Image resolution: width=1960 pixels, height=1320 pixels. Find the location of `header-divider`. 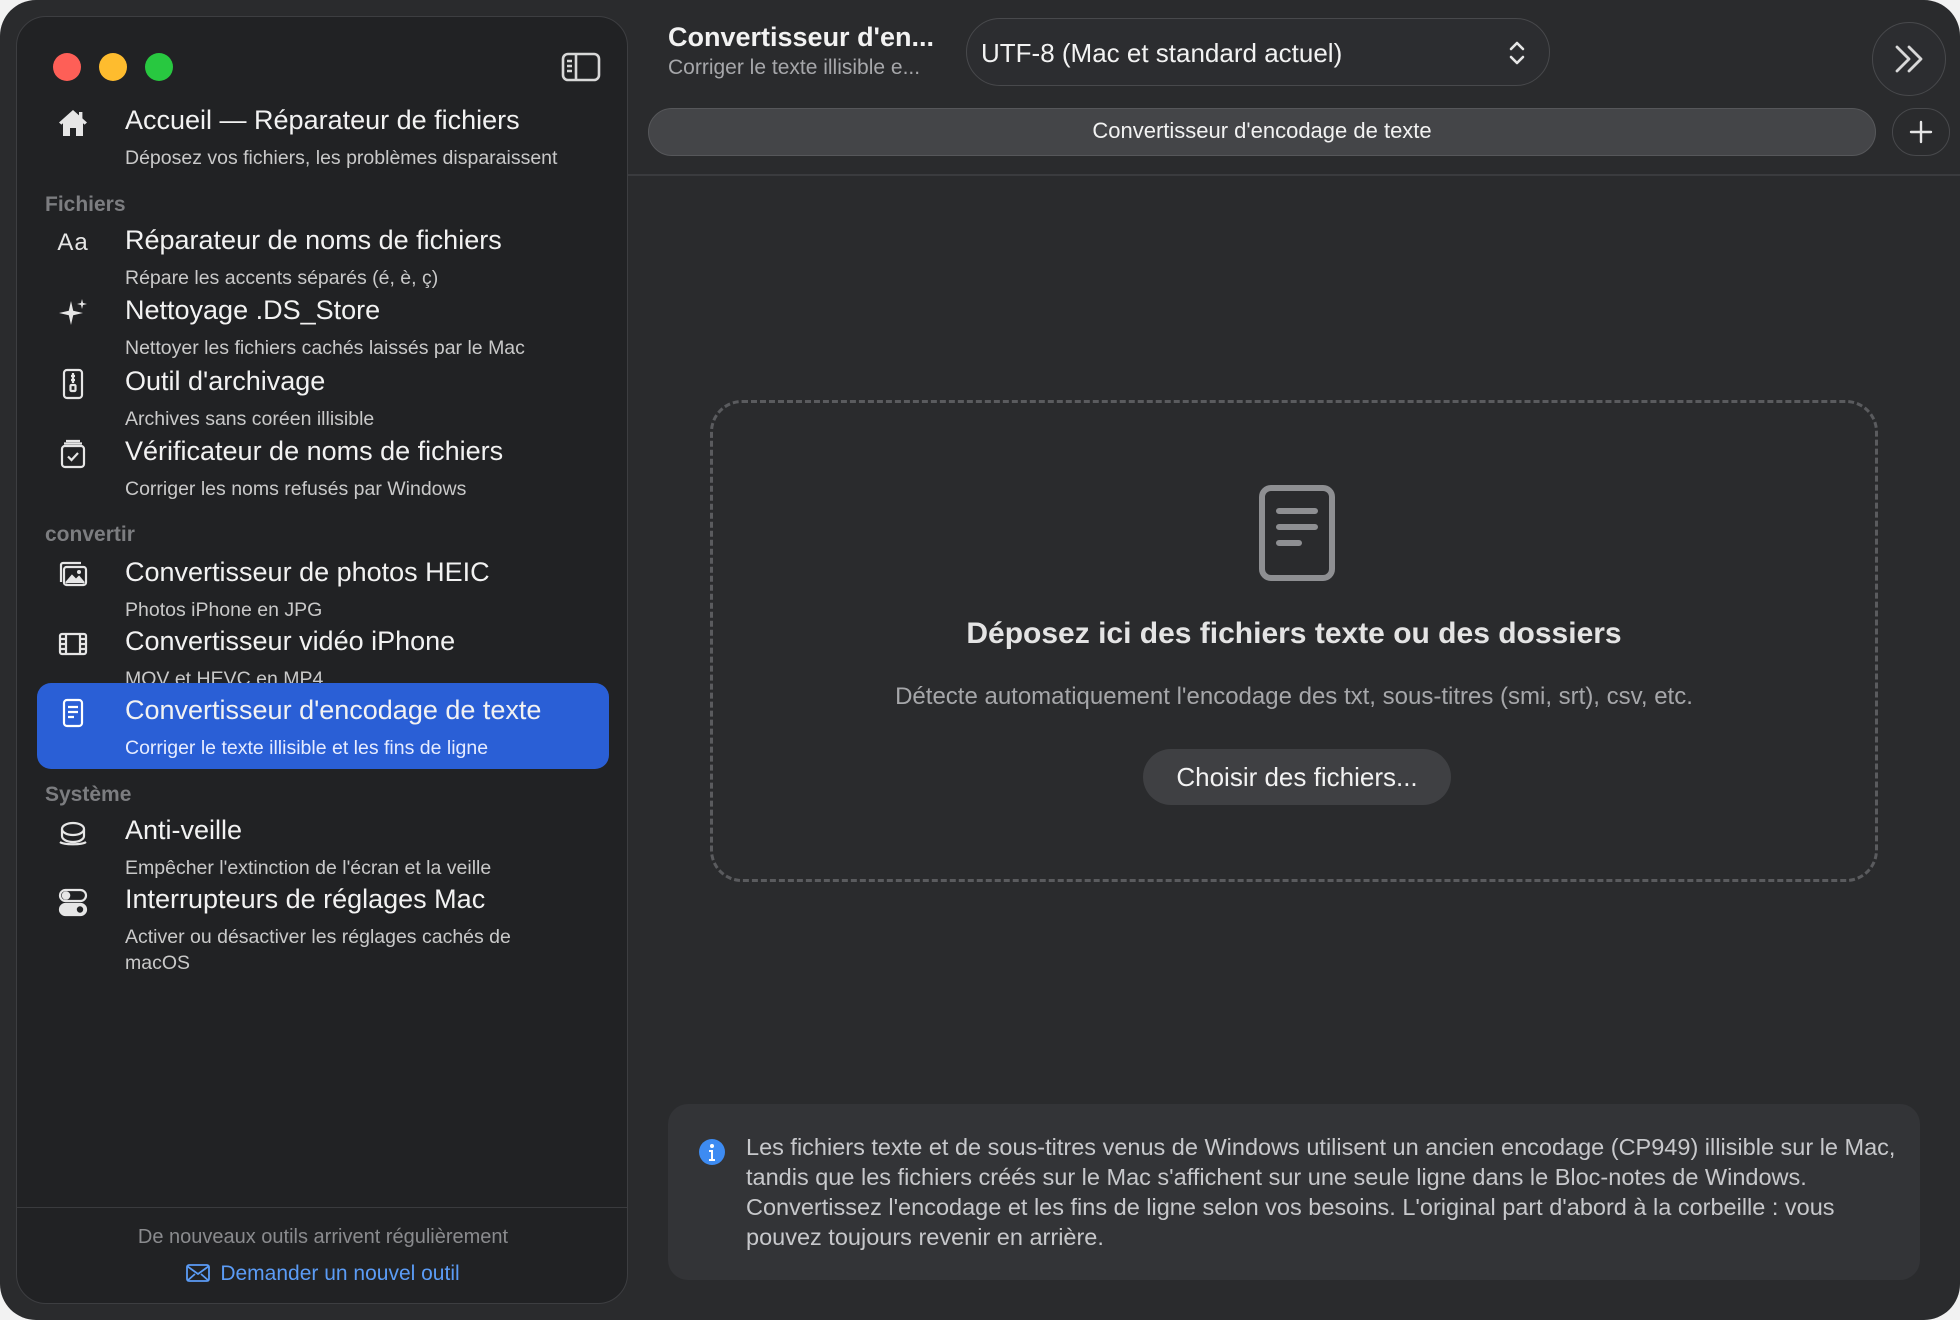

header-divider is located at coordinates (1294, 175).